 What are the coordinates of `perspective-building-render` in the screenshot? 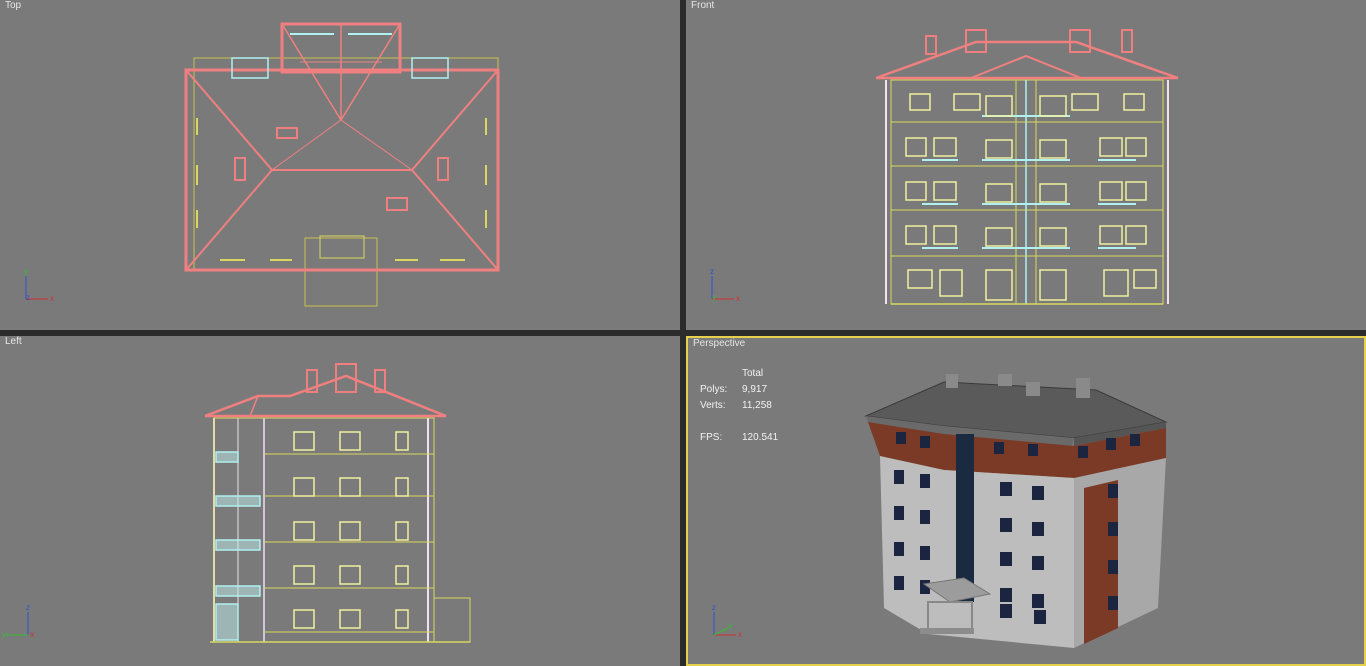 It's located at (1016, 511).